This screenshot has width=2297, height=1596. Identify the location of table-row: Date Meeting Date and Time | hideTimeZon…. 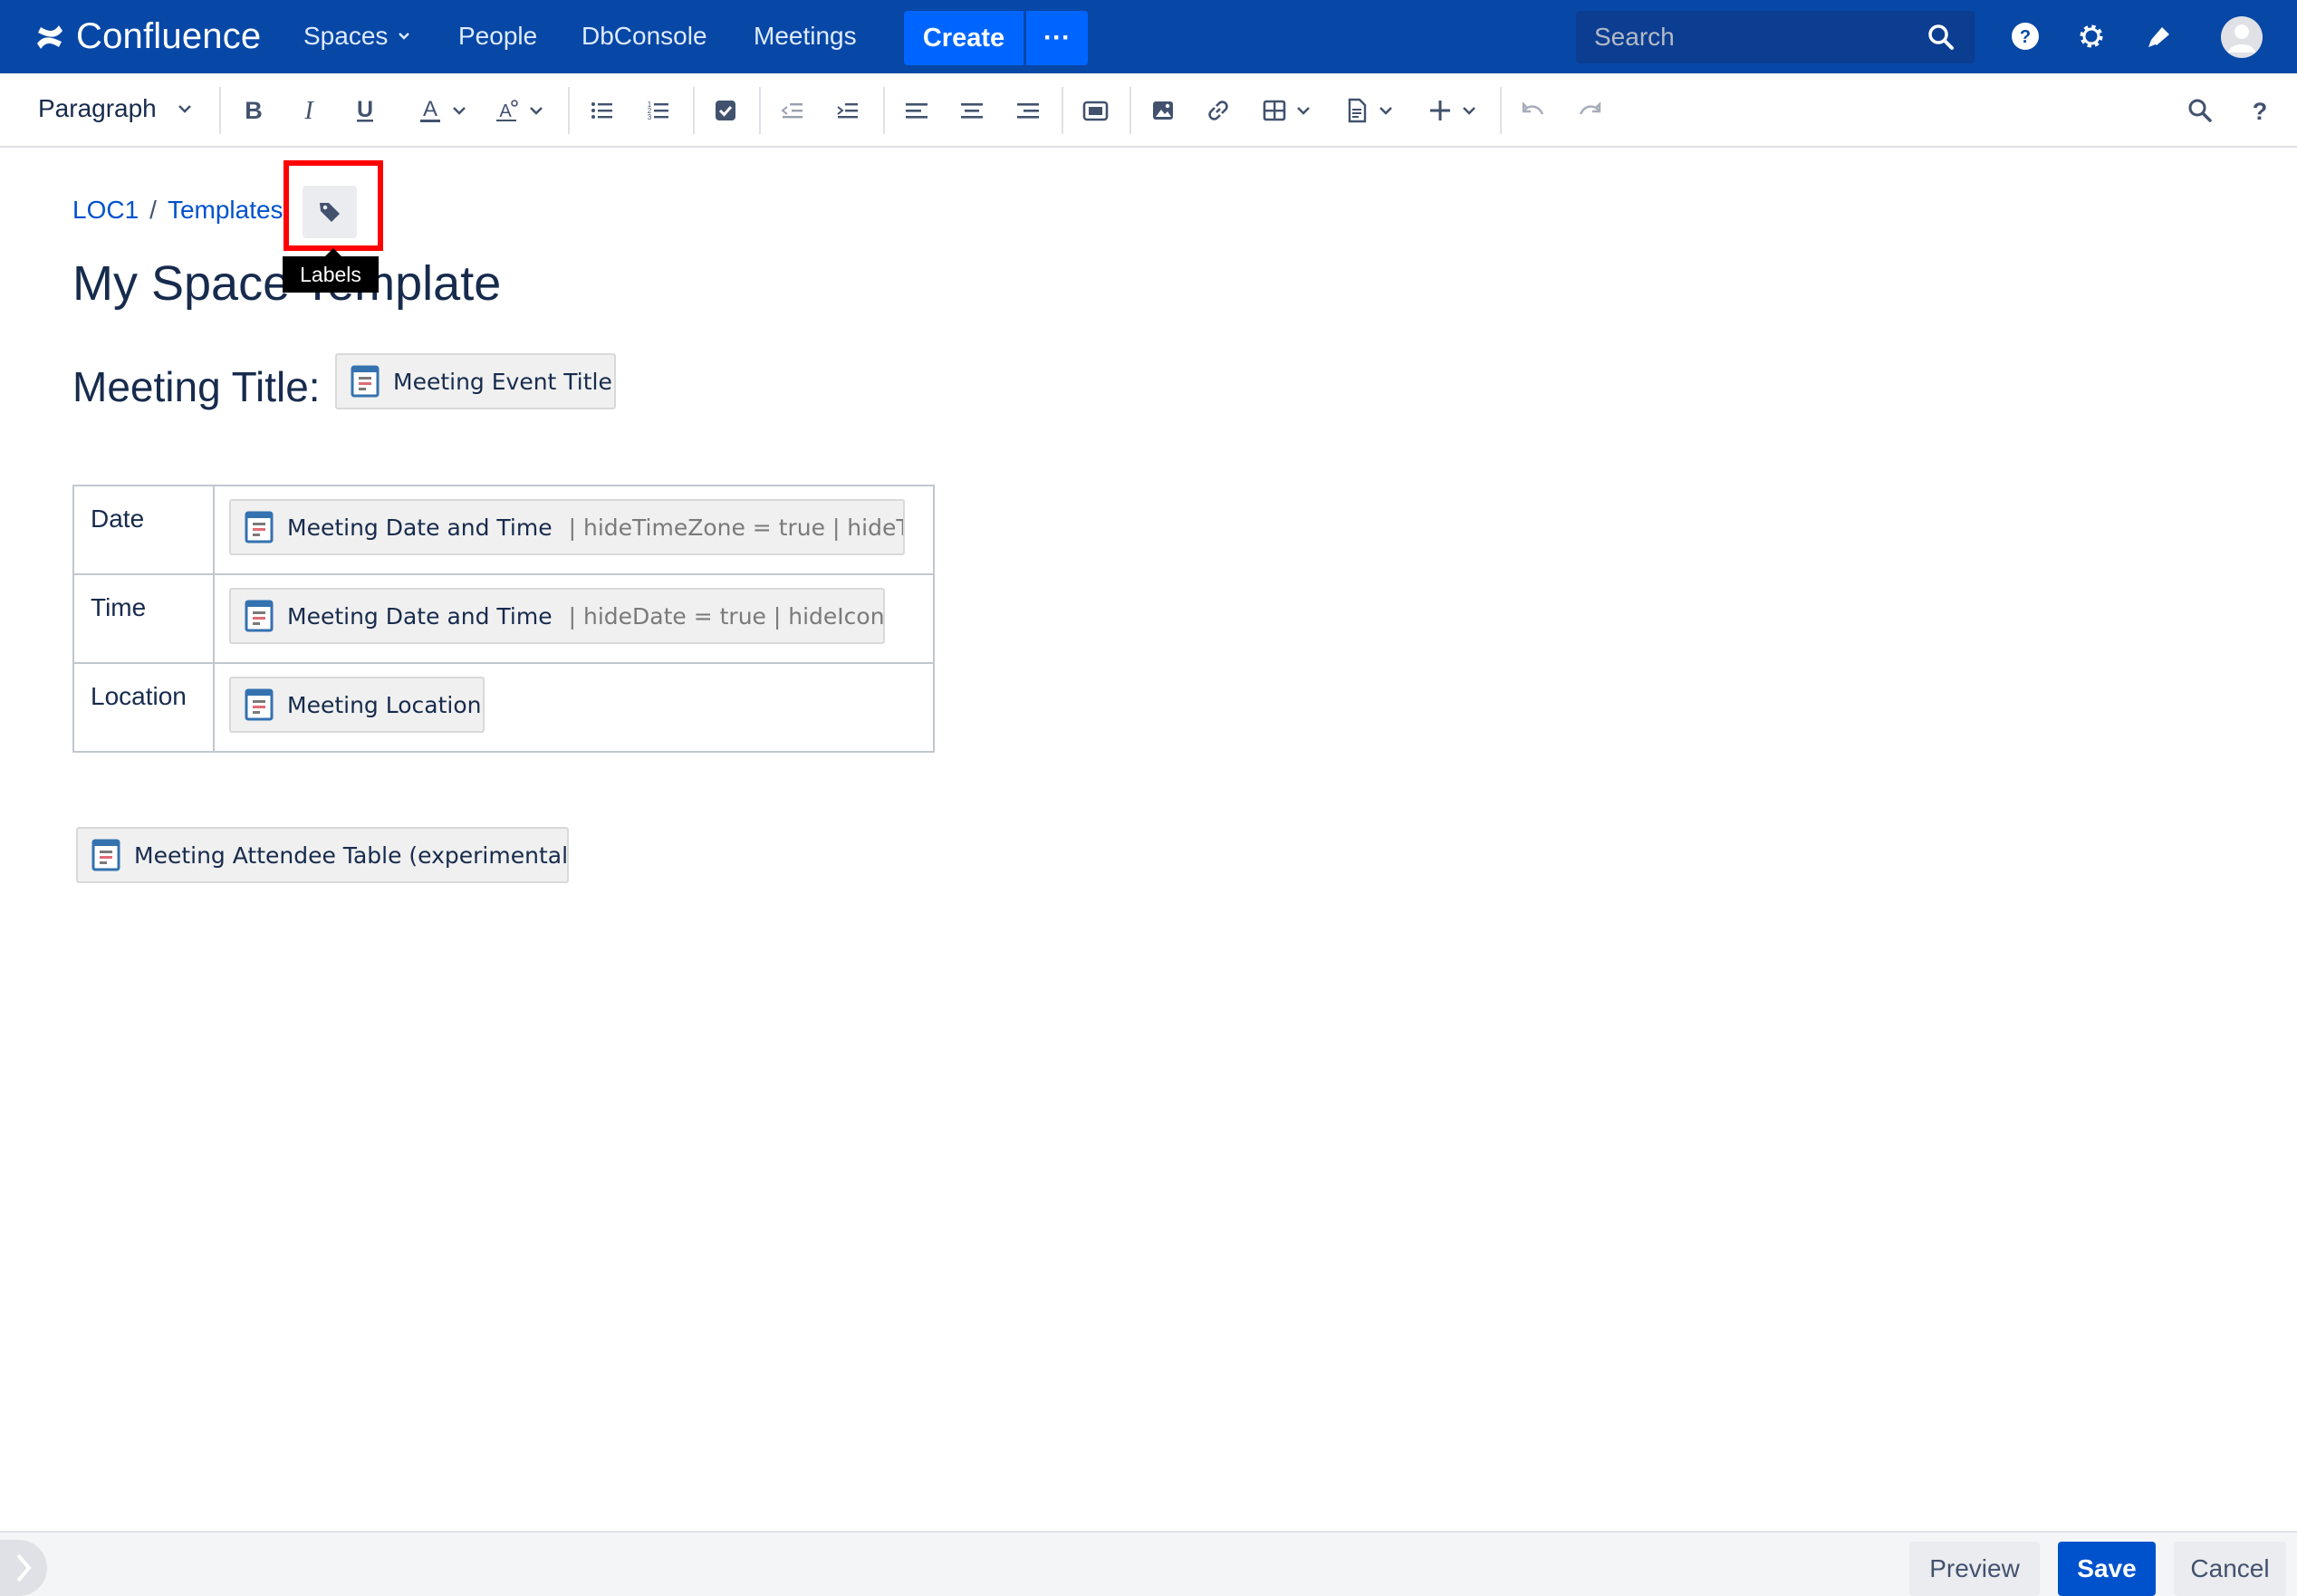
(503, 530).